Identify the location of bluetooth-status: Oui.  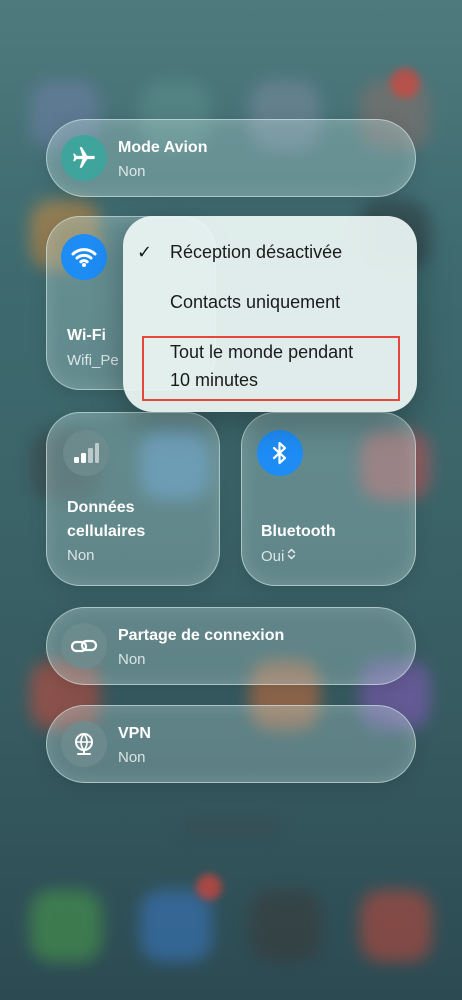
(278, 556).